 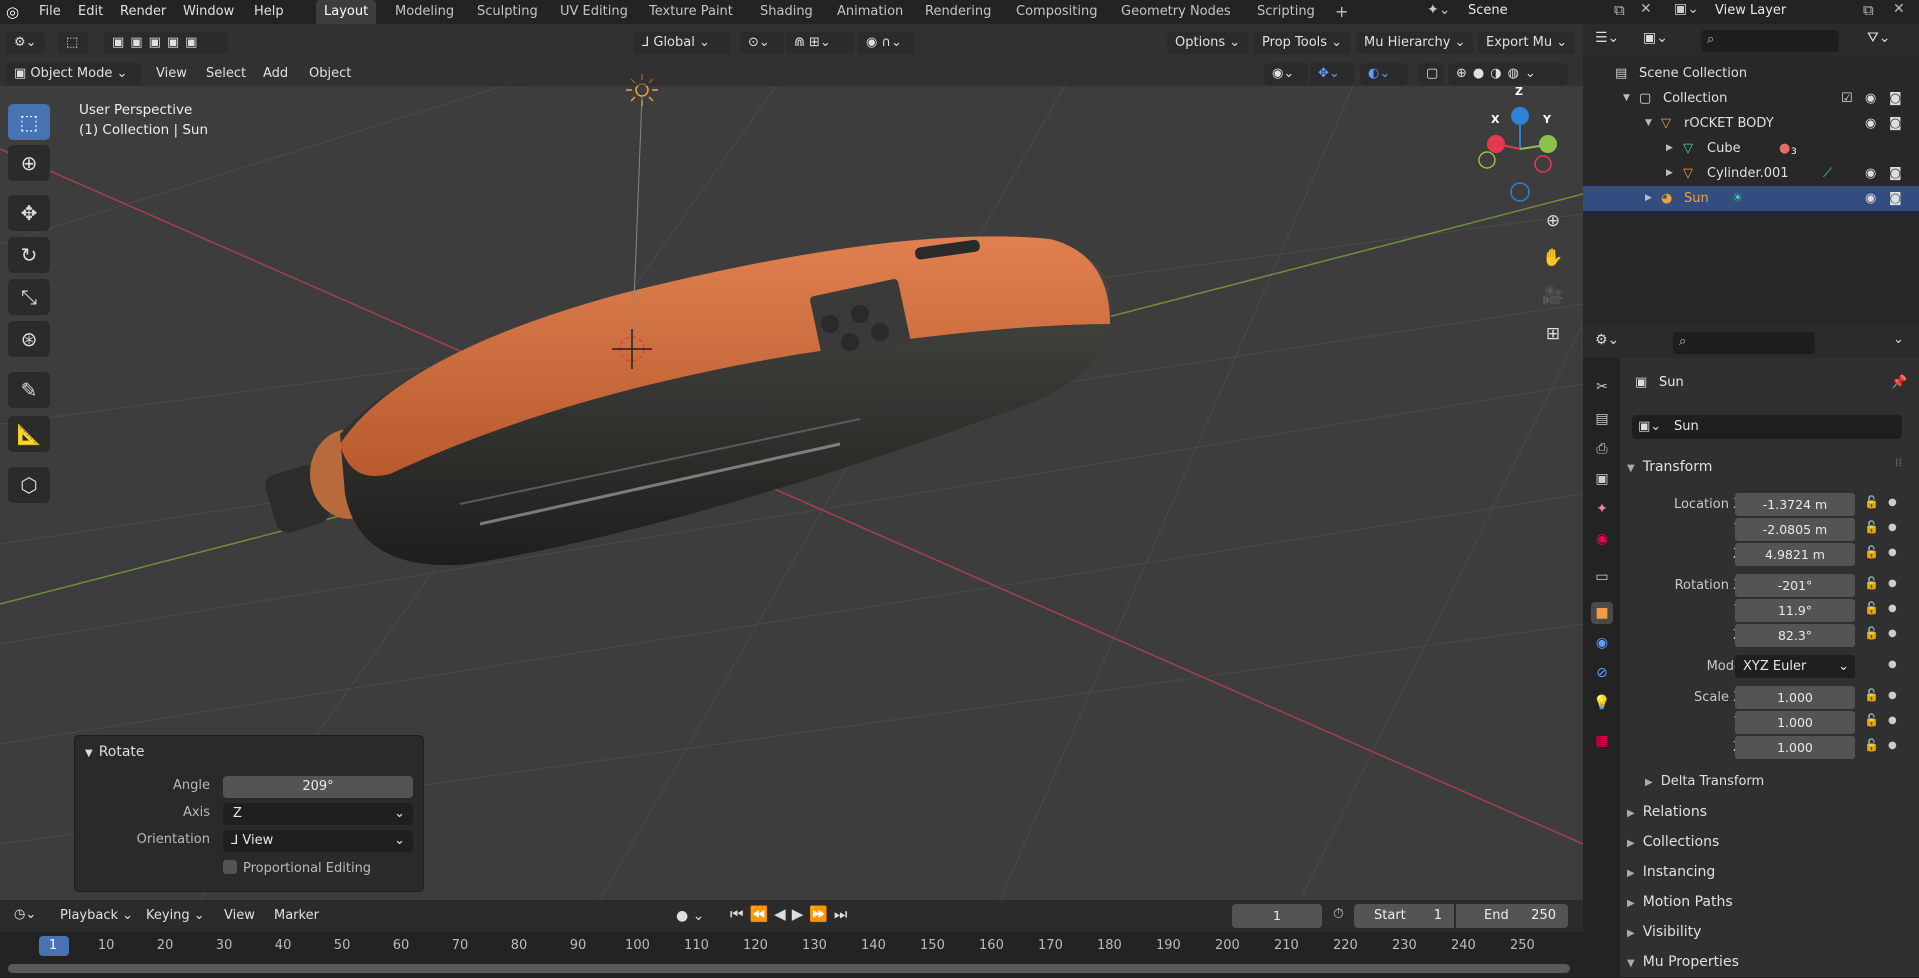 I want to click on delta-transform-section: ▶ Delta Transform, so click(x=1704, y=782).